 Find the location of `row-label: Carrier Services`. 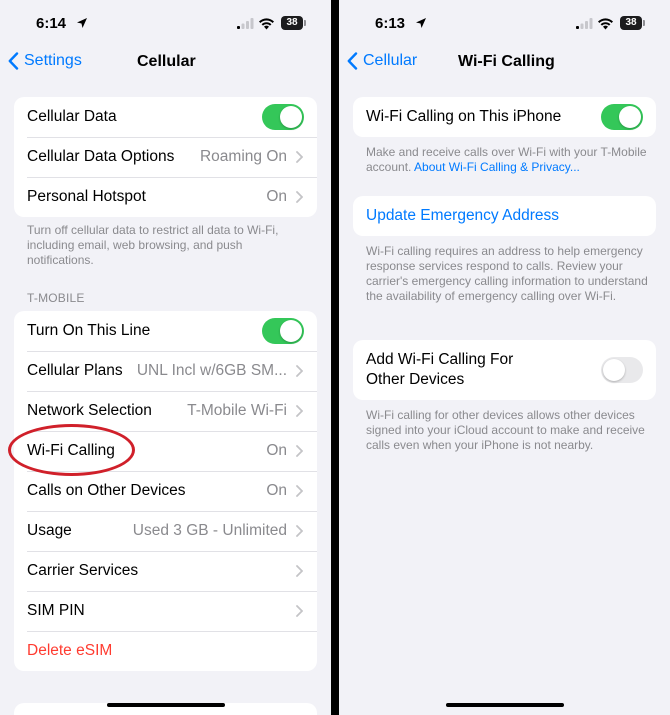

row-label: Carrier Services is located at coordinates (83, 570).